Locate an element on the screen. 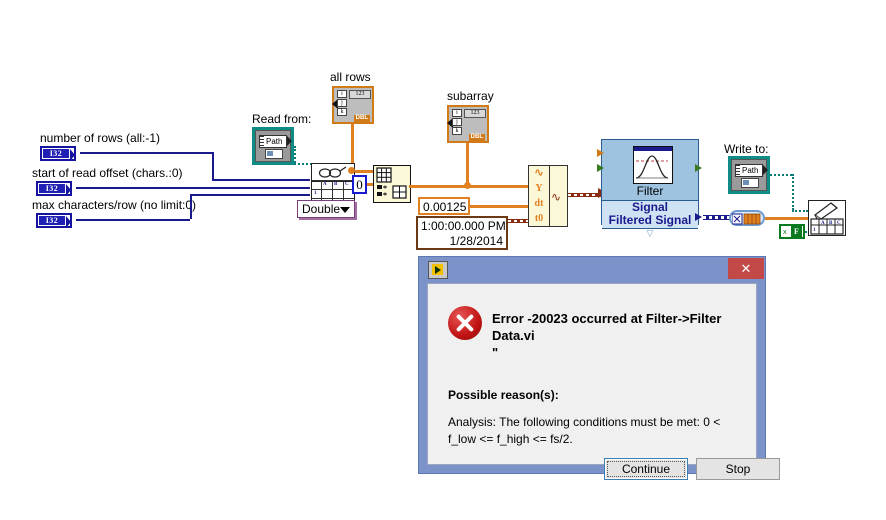 This screenshot has height=520, width=886. spreadsheet-grid-icon: A B C 1 is located at coordinates (333, 190).